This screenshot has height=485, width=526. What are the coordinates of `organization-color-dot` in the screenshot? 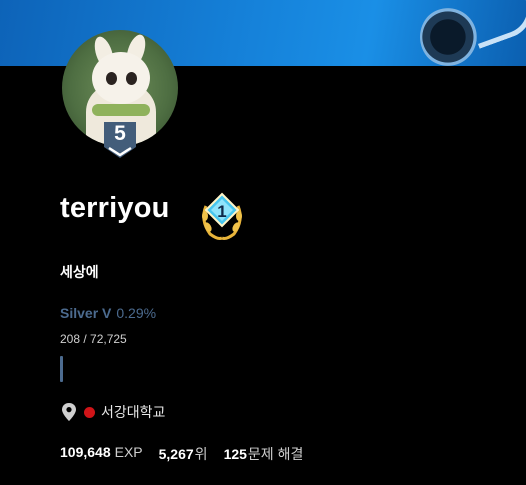 It's located at (89, 412).